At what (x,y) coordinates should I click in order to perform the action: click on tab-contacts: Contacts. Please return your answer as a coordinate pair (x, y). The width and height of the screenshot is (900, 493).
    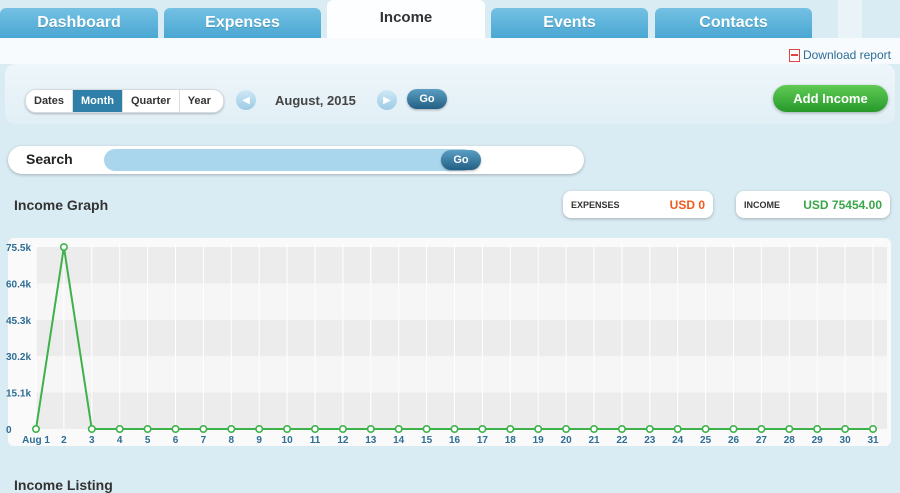
    Looking at the image, I should click on (733, 23).